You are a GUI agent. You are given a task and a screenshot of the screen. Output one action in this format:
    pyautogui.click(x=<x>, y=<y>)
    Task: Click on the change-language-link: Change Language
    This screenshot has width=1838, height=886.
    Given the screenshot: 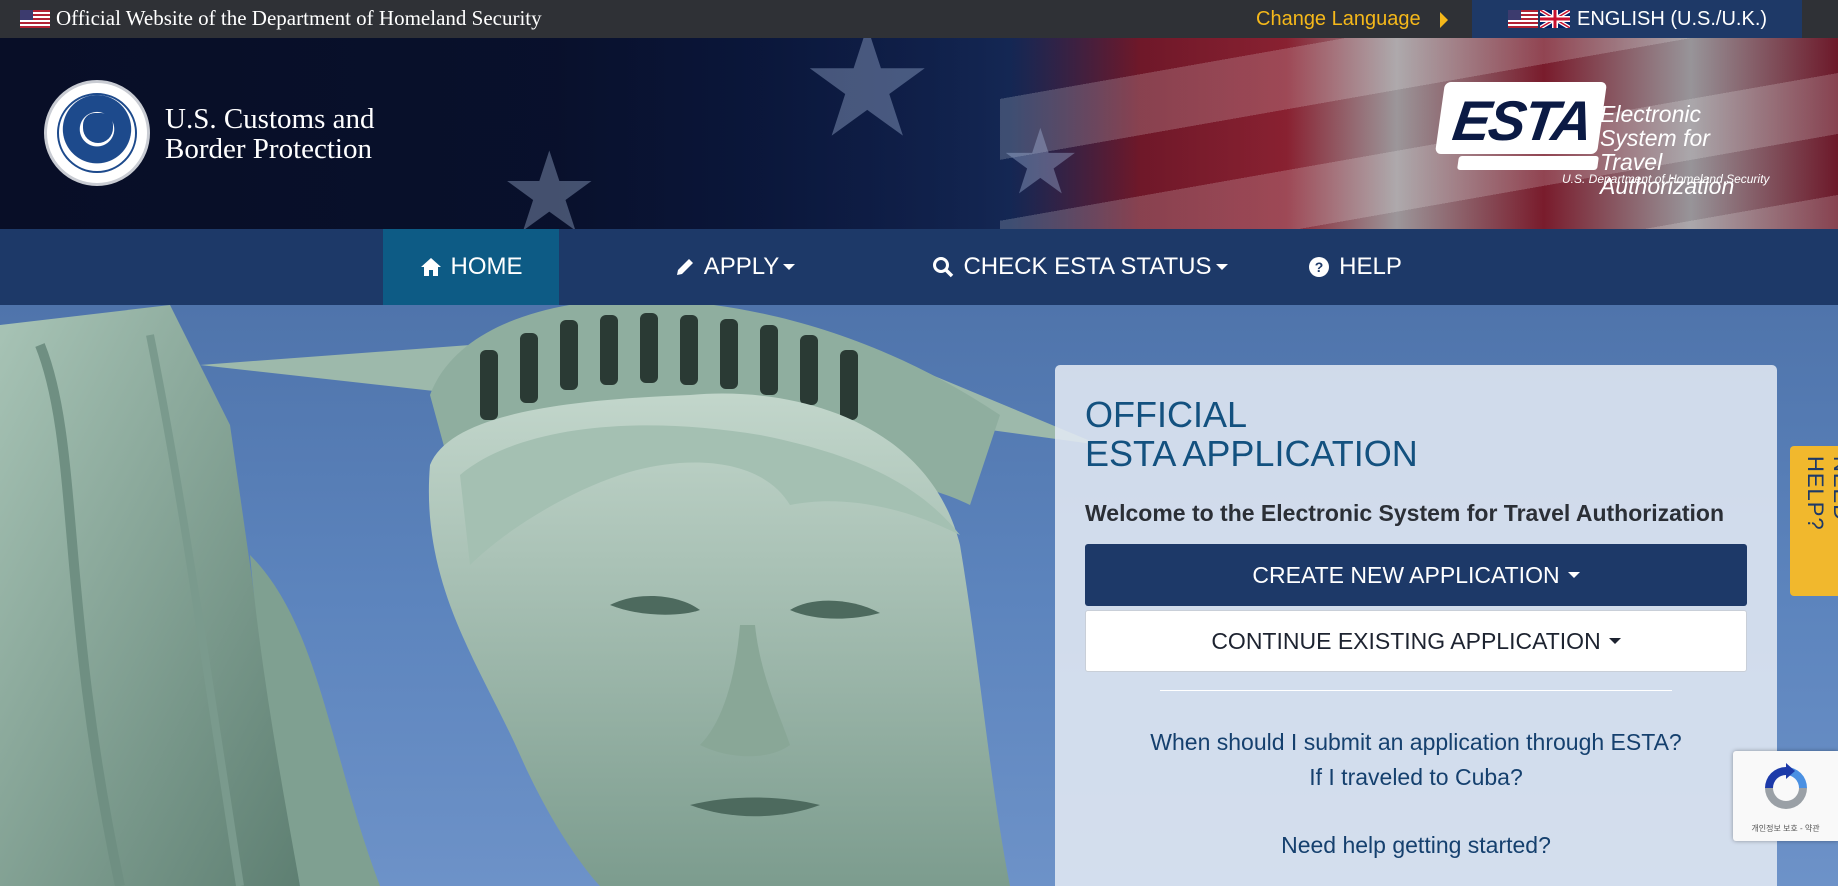 What is the action you would take?
    pyautogui.click(x=1338, y=19)
    